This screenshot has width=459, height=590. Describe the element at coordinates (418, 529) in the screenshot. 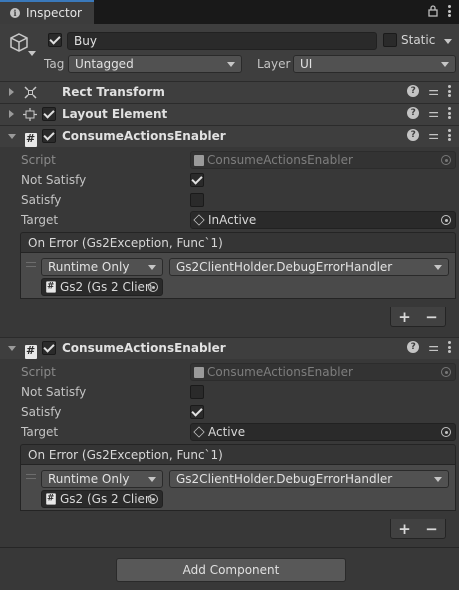

I see `event-add-remove: + −` at that location.